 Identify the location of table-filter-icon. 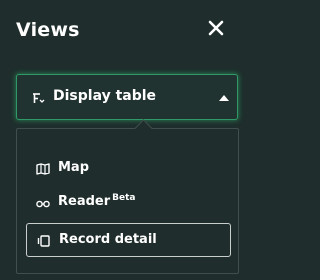
(39, 98).